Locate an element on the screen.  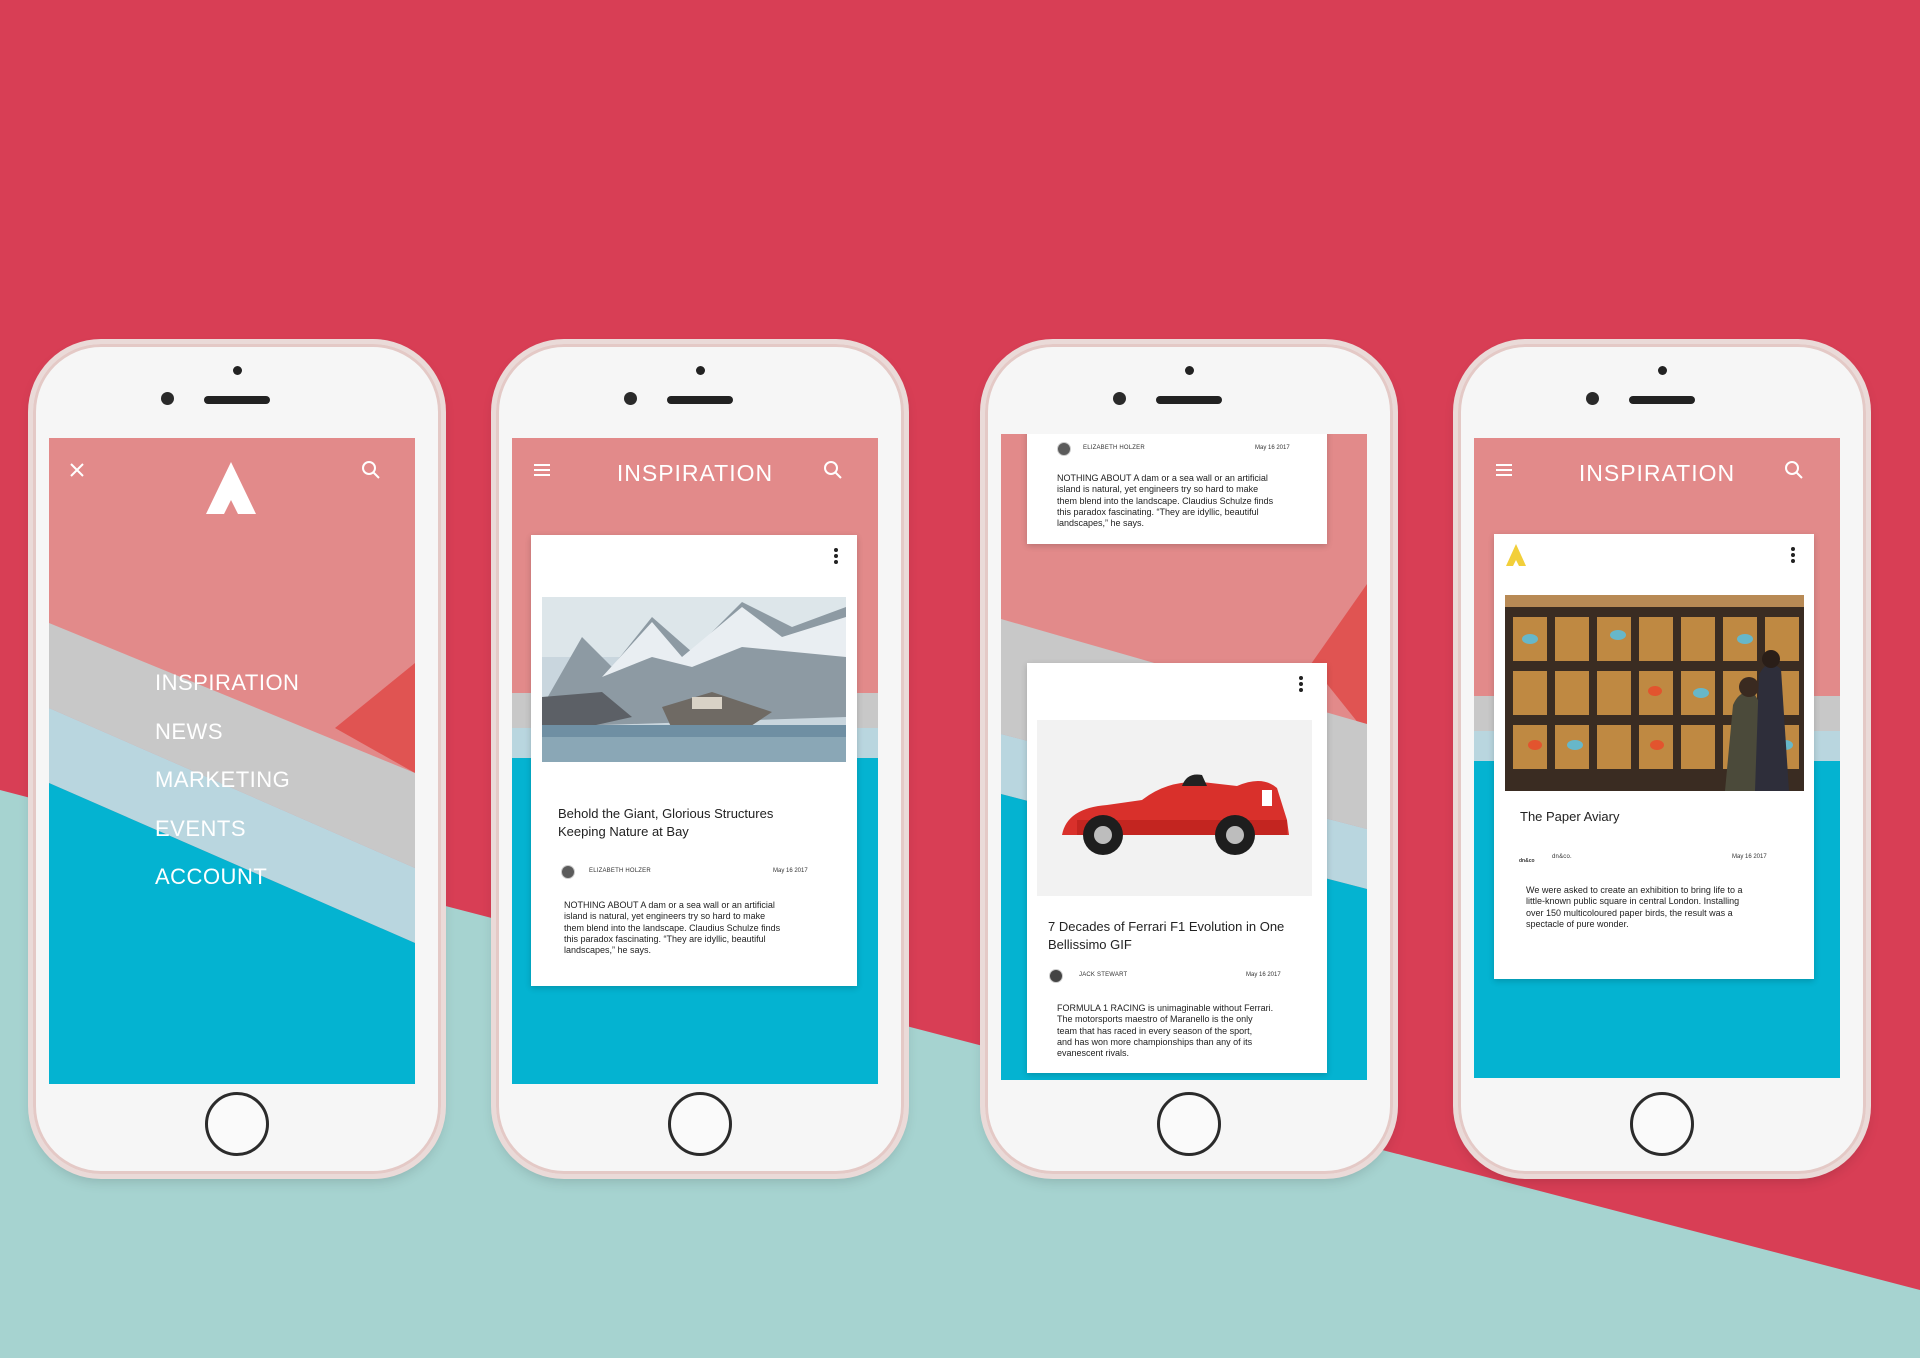
menu-item-marketing: MARKETING is located at coordinates (227, 780).